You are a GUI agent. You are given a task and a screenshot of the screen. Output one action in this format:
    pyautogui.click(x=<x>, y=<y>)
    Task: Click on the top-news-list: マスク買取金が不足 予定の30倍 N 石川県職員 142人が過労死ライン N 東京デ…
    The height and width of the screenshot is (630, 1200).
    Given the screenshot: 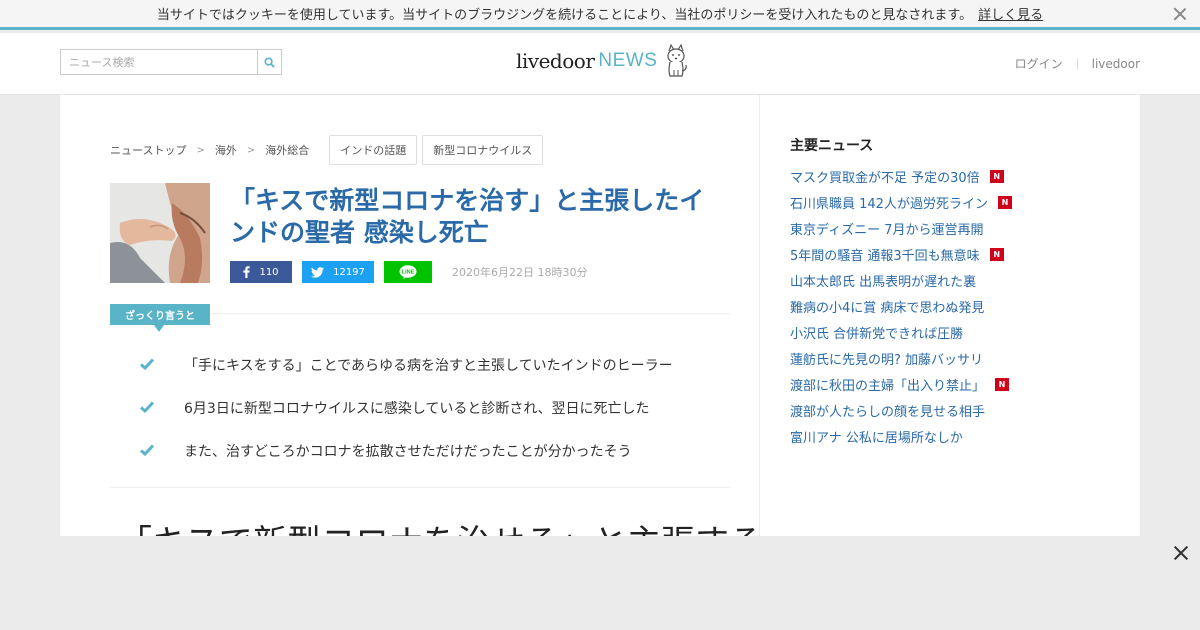 What is the action you would take?
    pyautogui.click(x=901, y=306)
    